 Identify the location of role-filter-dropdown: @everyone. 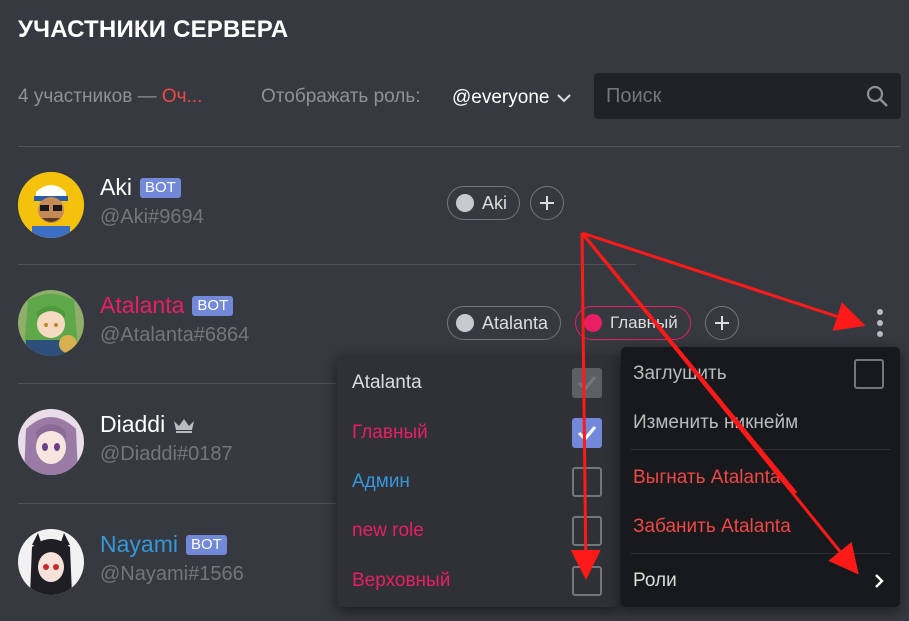
(512, 98).